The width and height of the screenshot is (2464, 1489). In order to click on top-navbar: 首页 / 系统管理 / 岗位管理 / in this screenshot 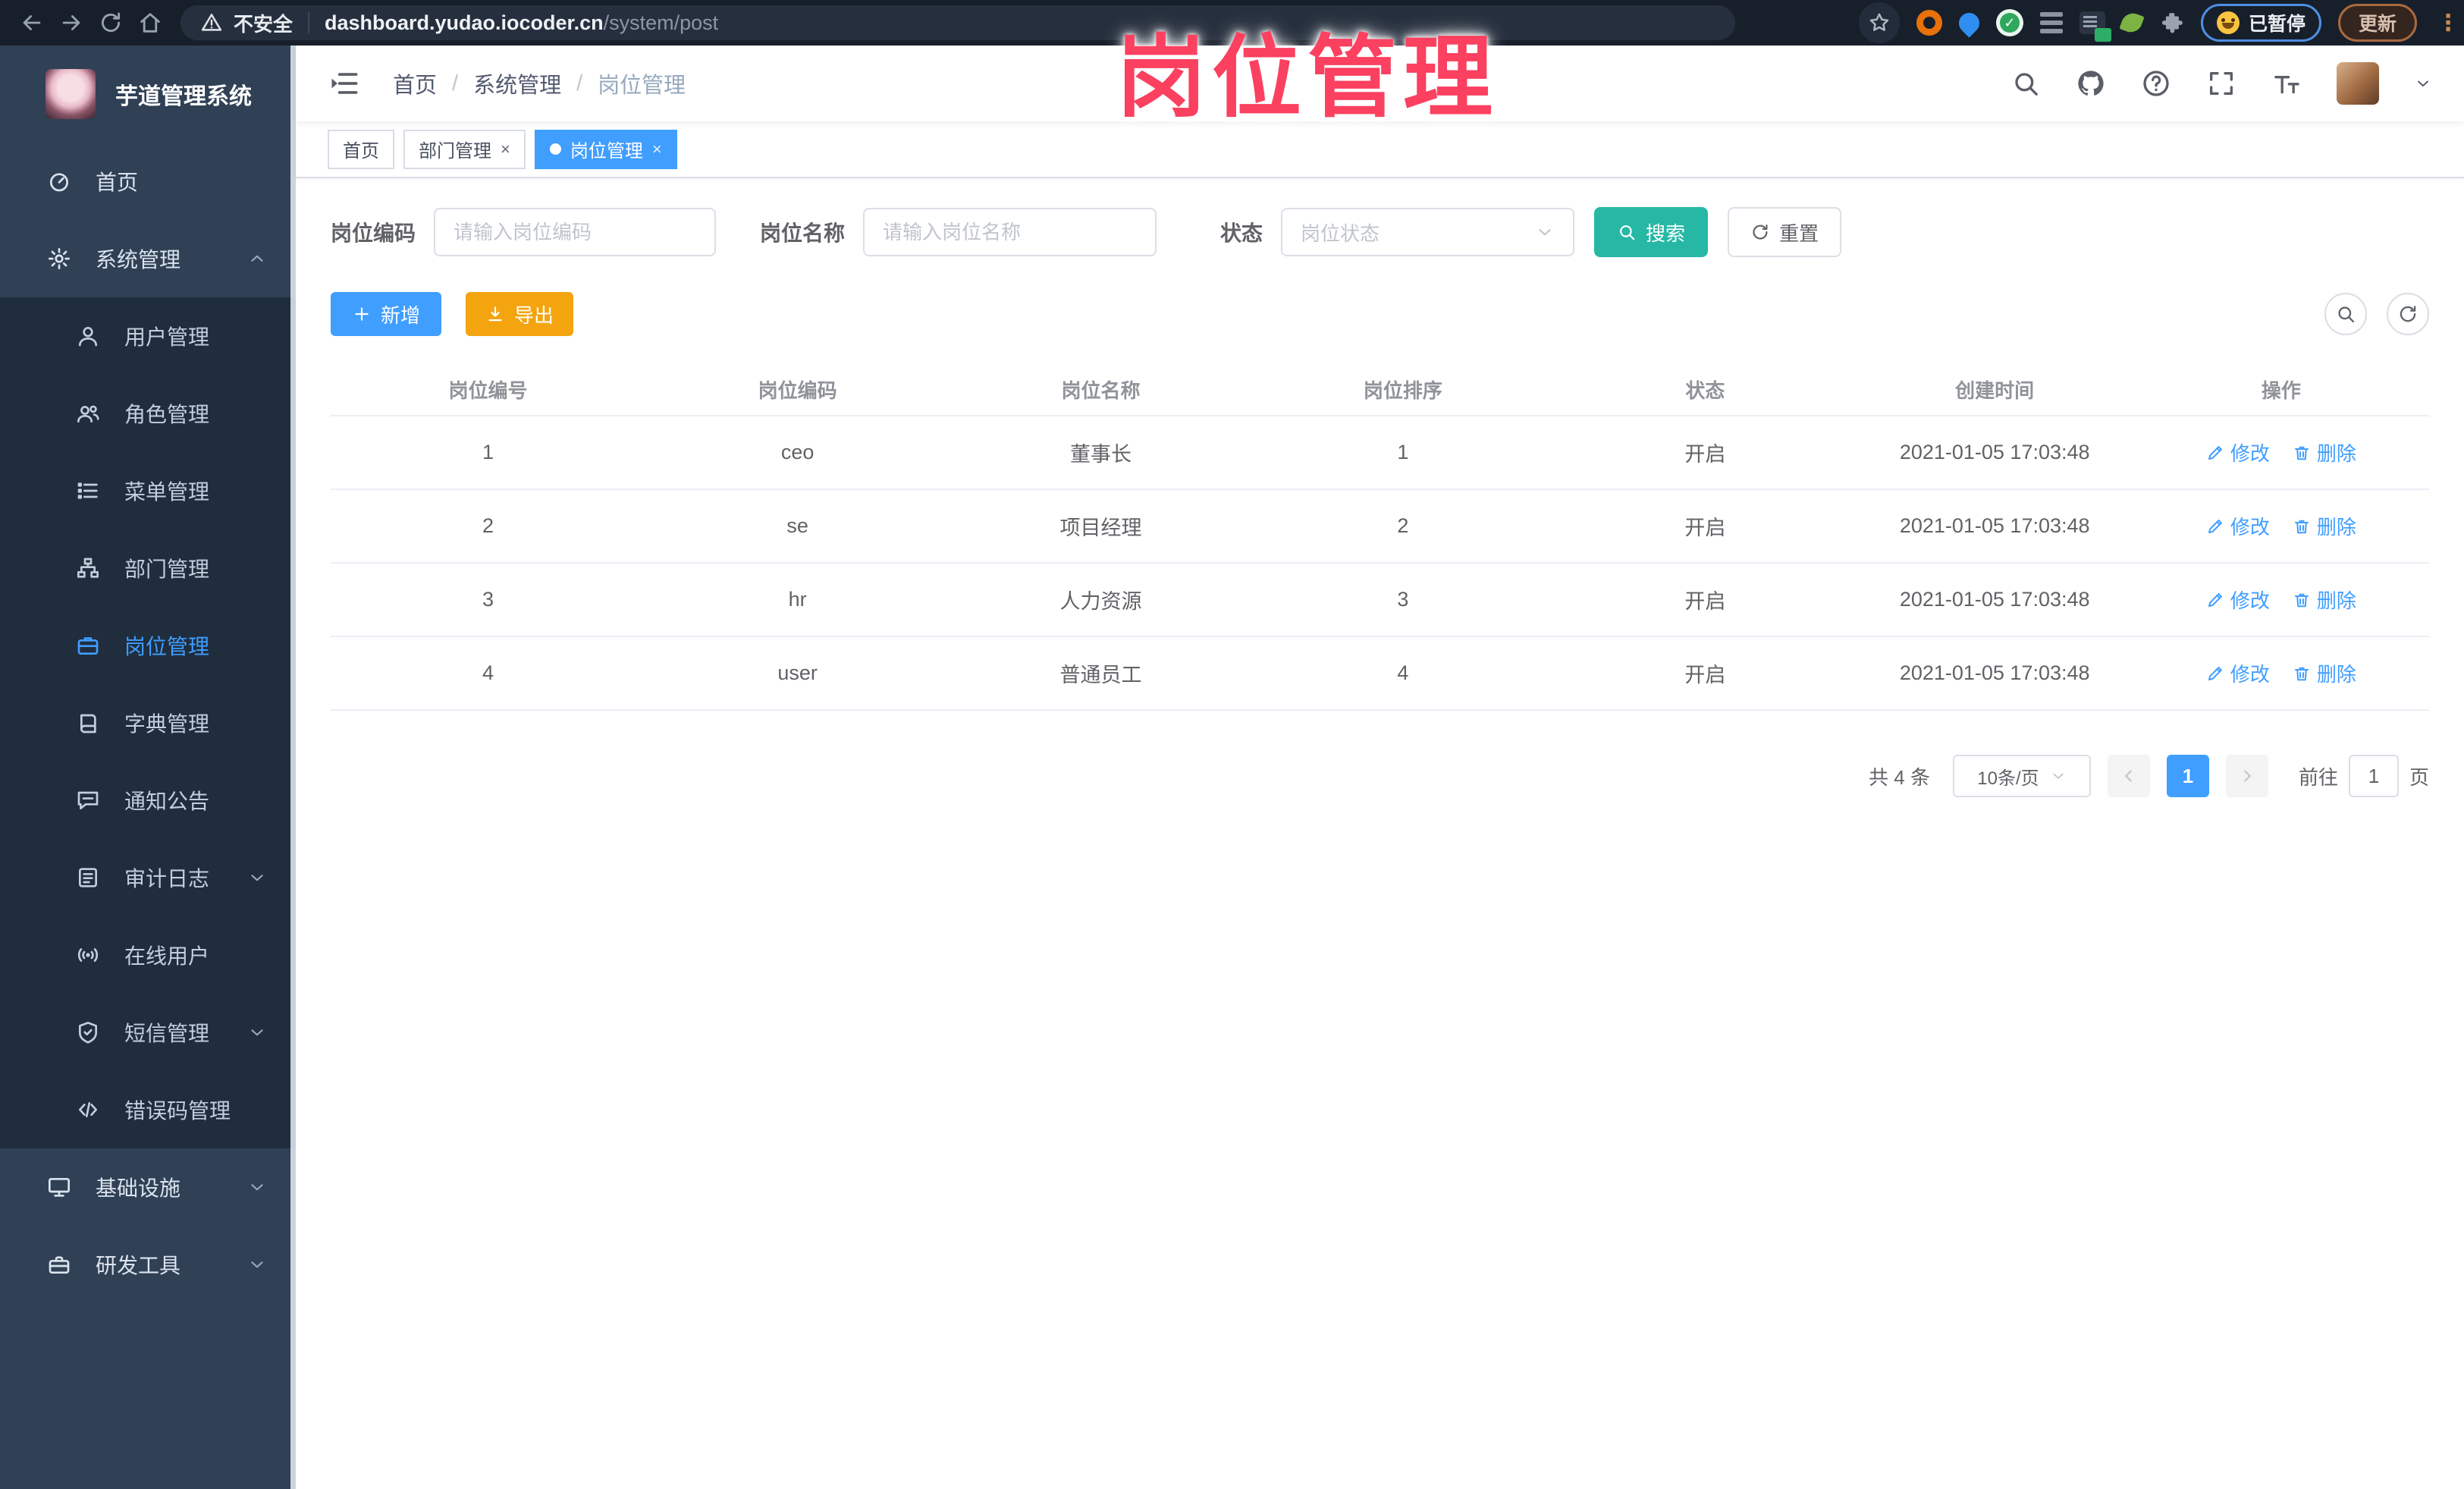, I will do `click(1380, 83)`.